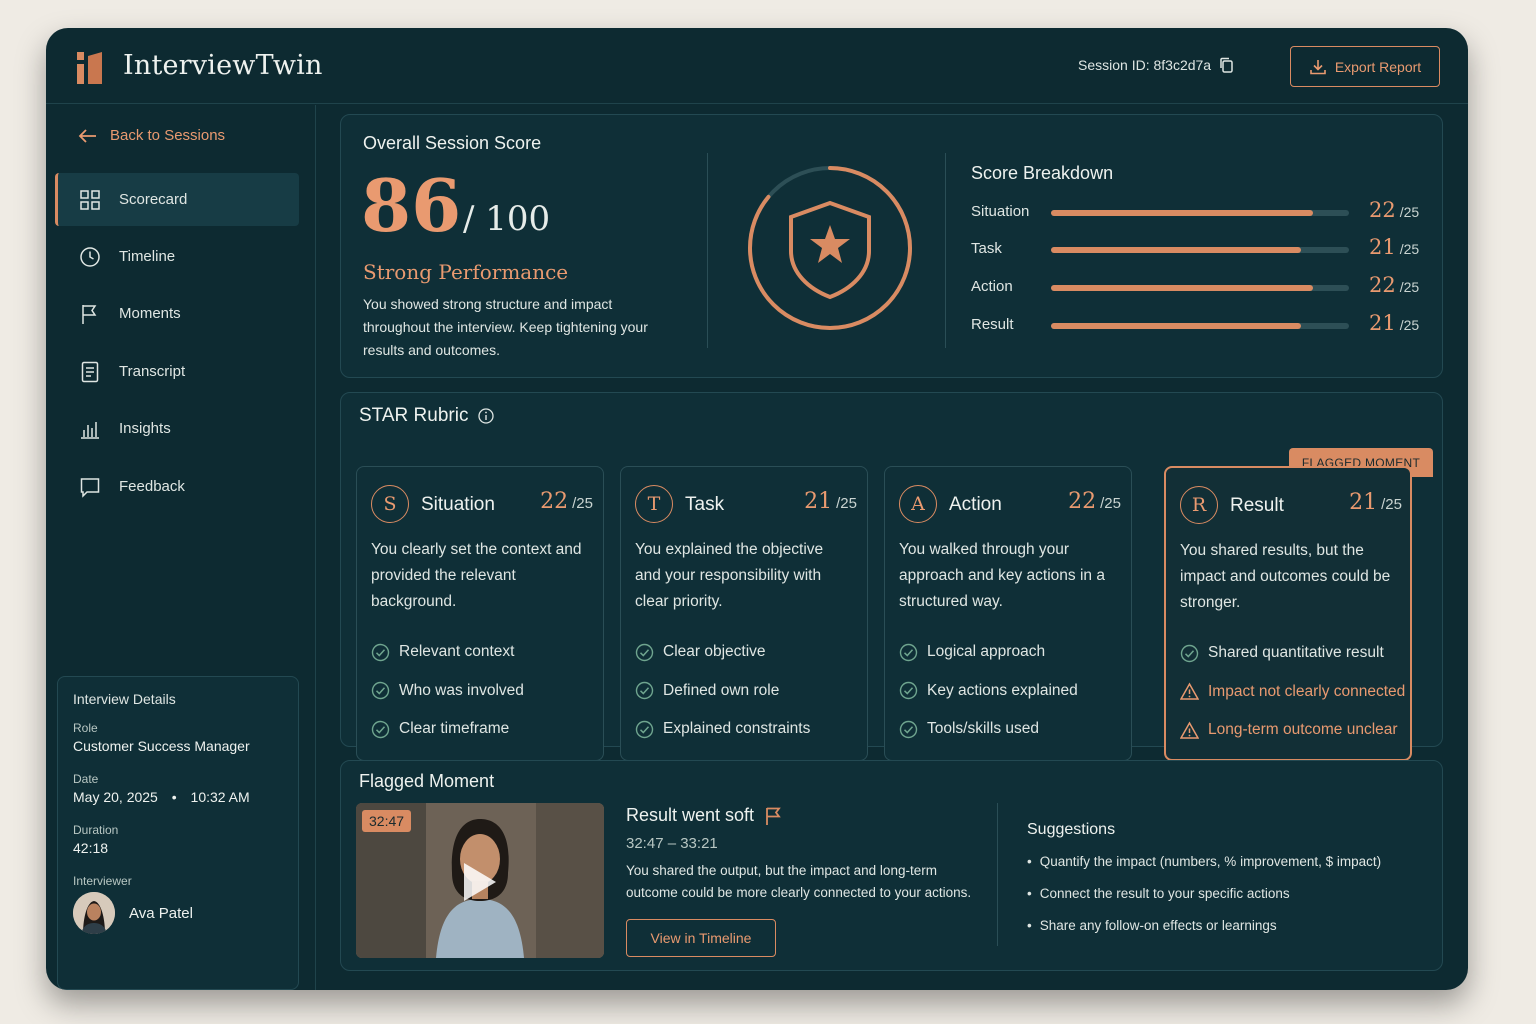 Image resolution: width=1536 pixels, height=1024 pixels. I want to click on interviewer-name: Ava Patel, so click(161, 913).